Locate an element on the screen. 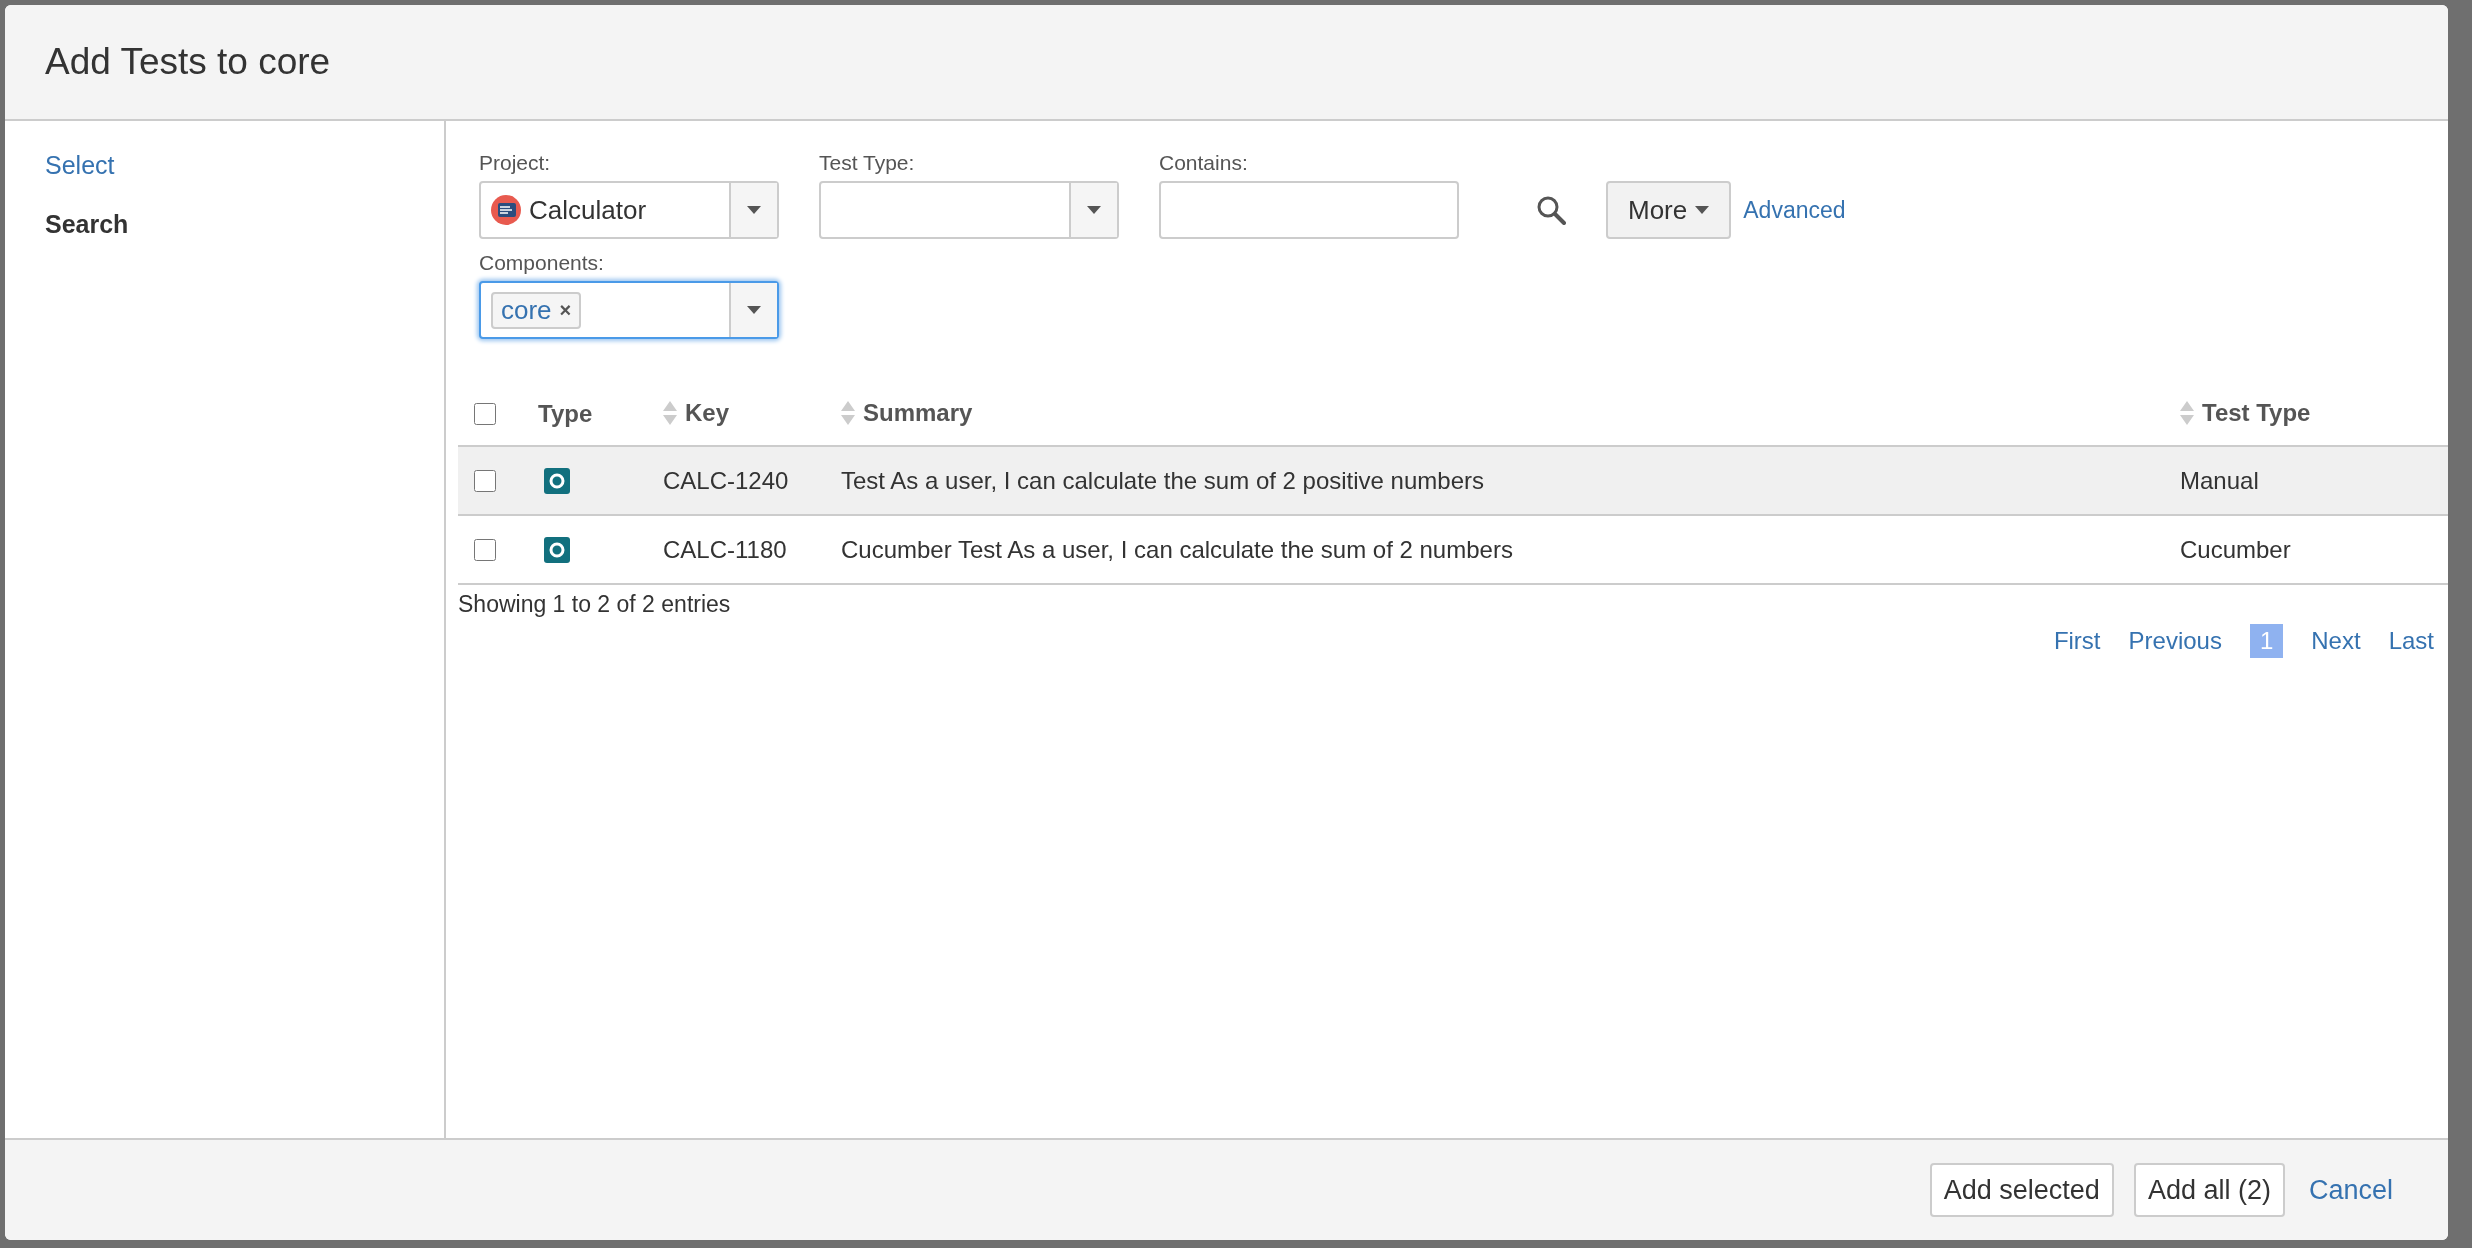  table-row: CALC-1240 Test As a user, I can calculate the sum of 2 positive numbers Manual is located at coordinates (1453, 481).